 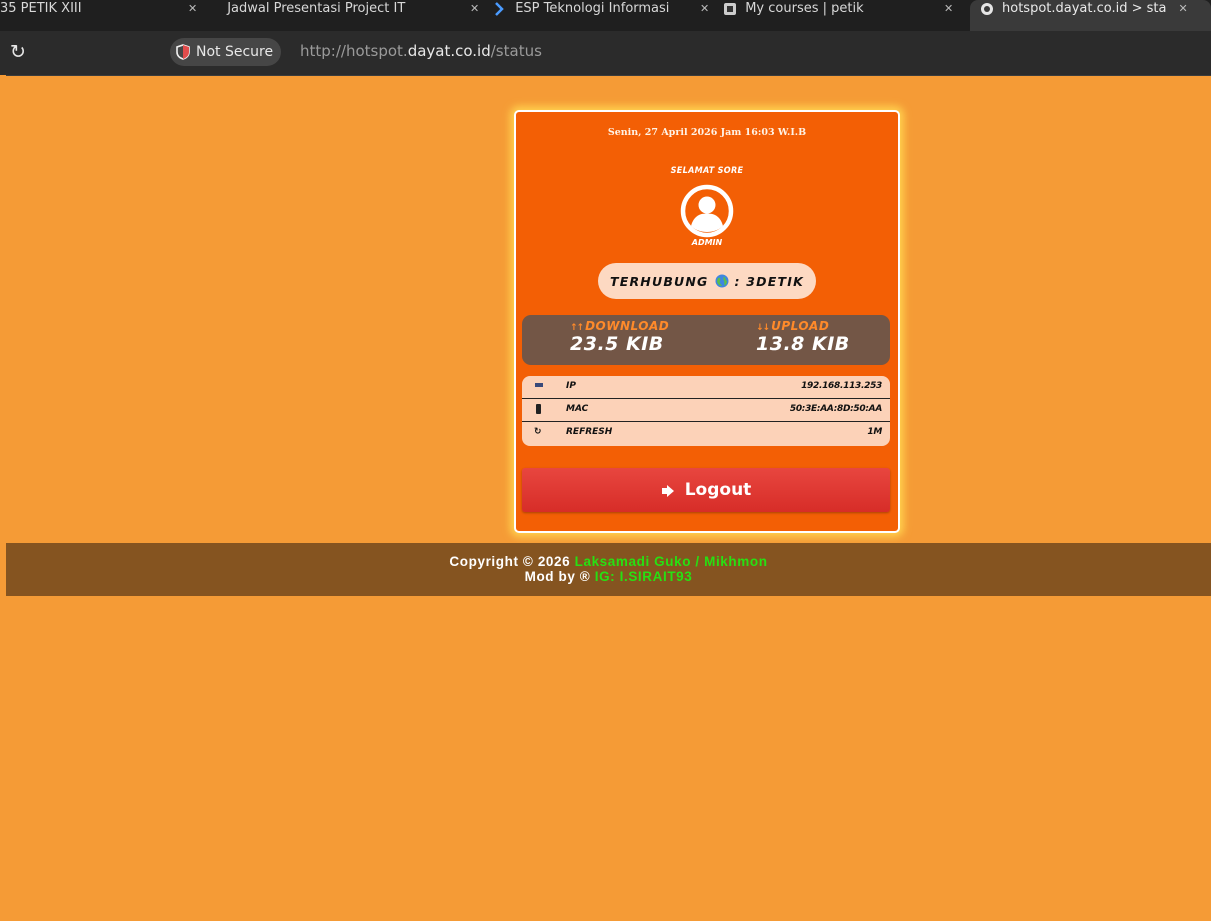 What do you see at coordinates (668, 490) in the screenshot?
I see `sign-out-icon` at bounding box center [668, 490].